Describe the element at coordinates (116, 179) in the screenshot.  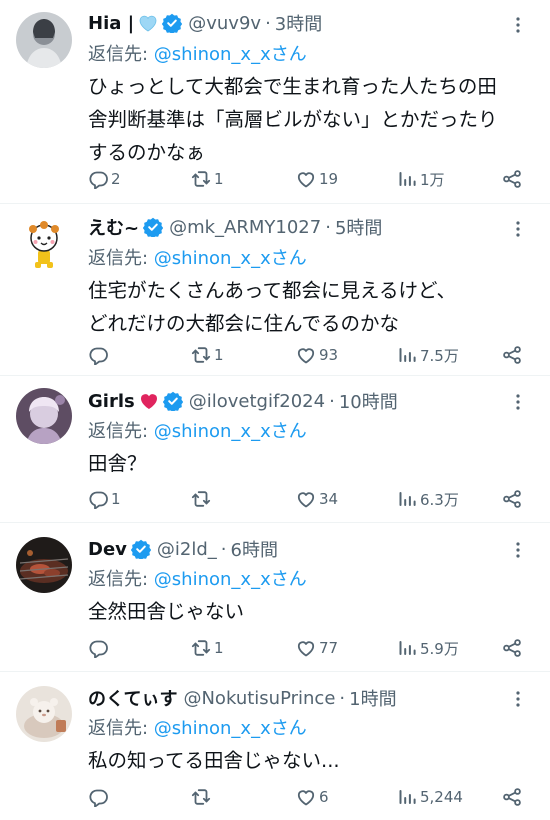
I see `reply-count: 2` at that location.